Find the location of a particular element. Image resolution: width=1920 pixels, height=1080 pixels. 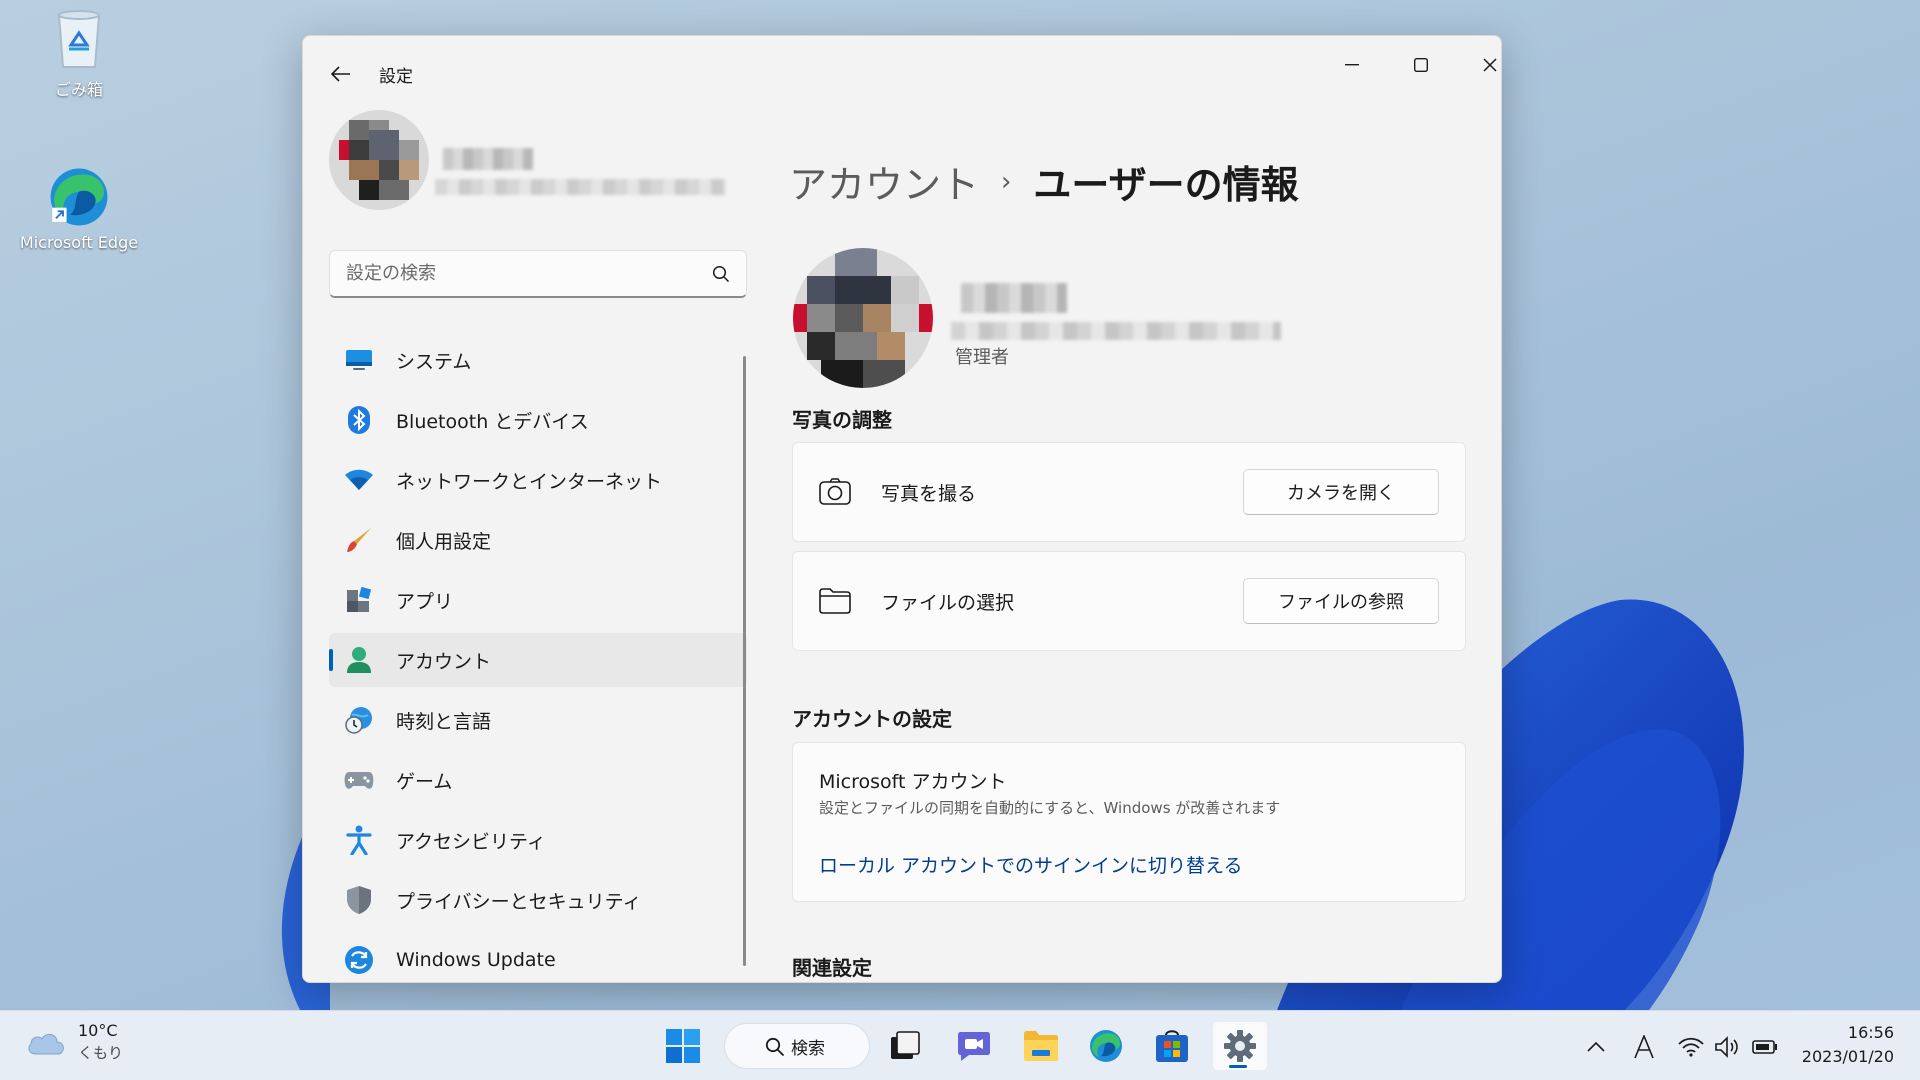

teams-chat-button is located at coordinates (974, 1046).